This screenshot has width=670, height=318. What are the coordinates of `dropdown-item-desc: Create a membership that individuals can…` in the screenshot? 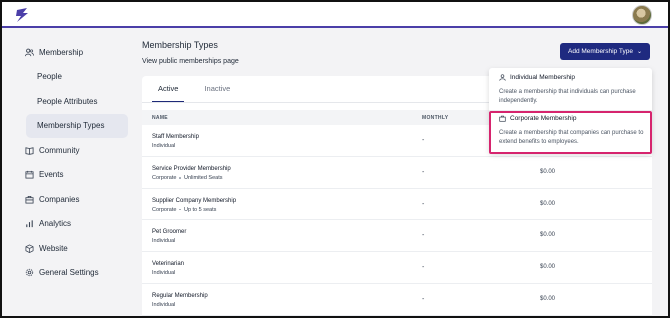 It's located at (567, 96).